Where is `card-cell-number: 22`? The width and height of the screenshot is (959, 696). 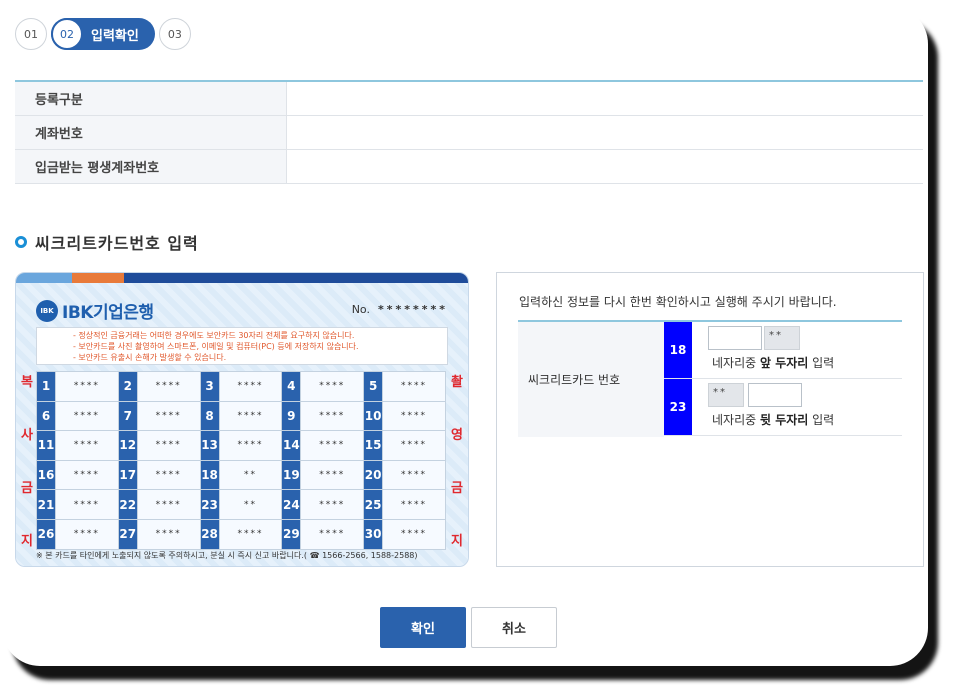 card-cell-number: 22 is located at coordinates (127, 504).